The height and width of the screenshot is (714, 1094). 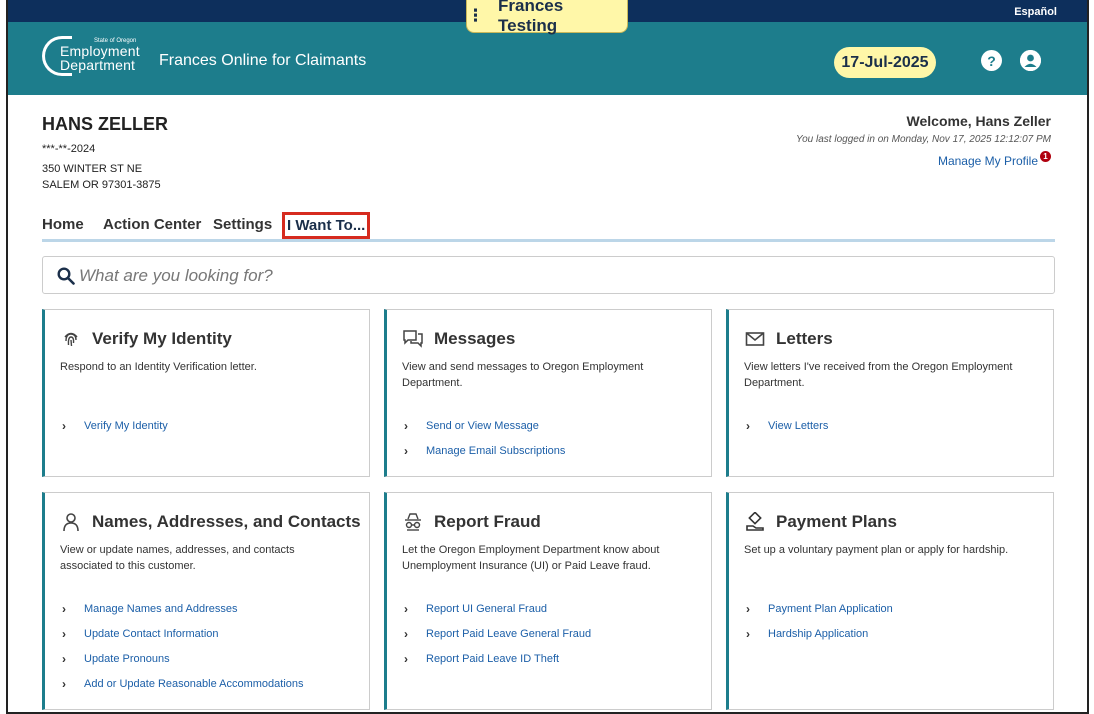 I want to click on search-bar, so click(x=548, y=275).